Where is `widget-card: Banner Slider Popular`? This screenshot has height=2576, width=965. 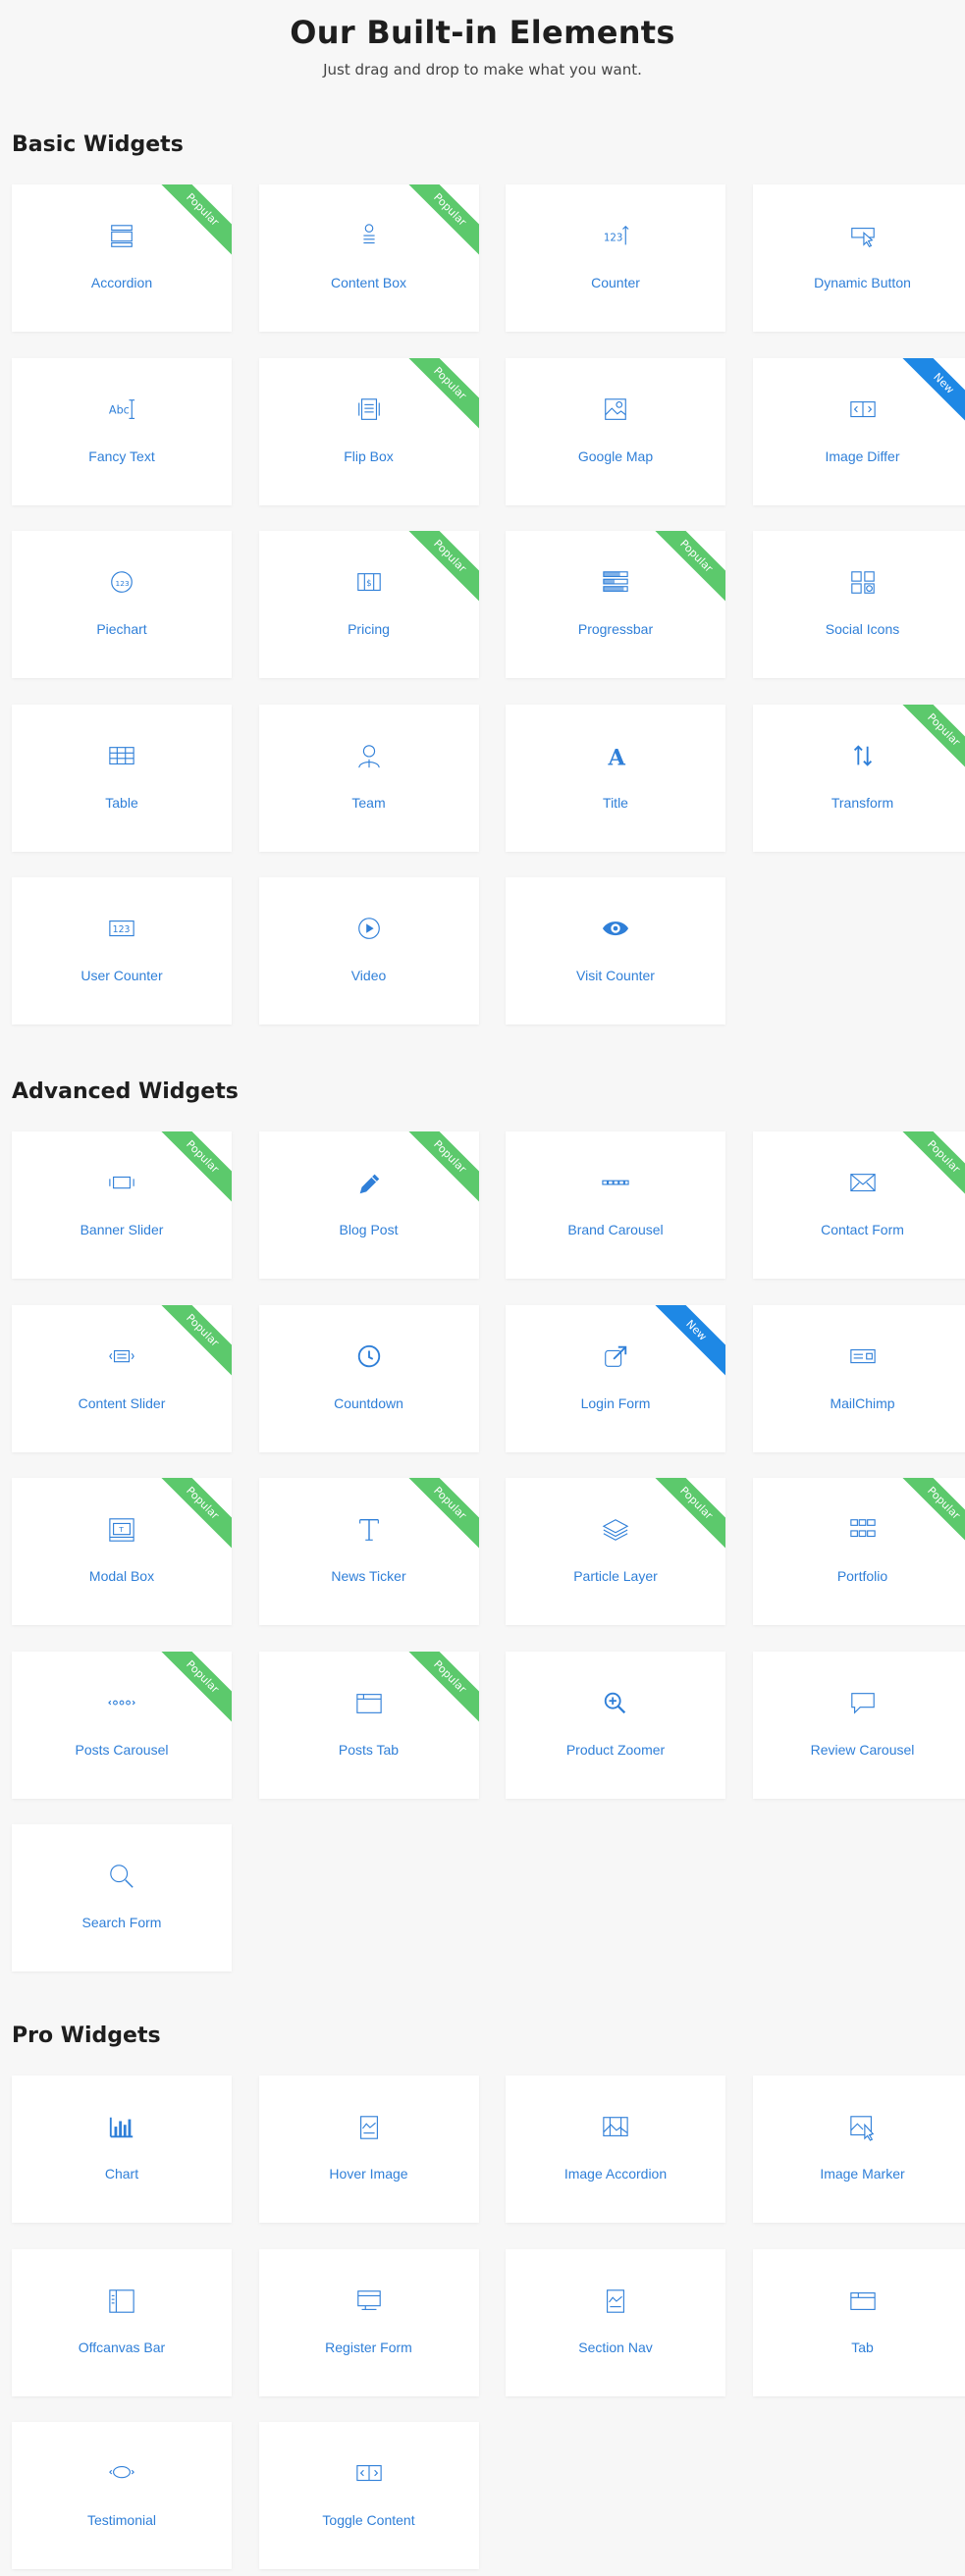 widget-card: Banner Slider Popular is located at coordinates (122, 1205).